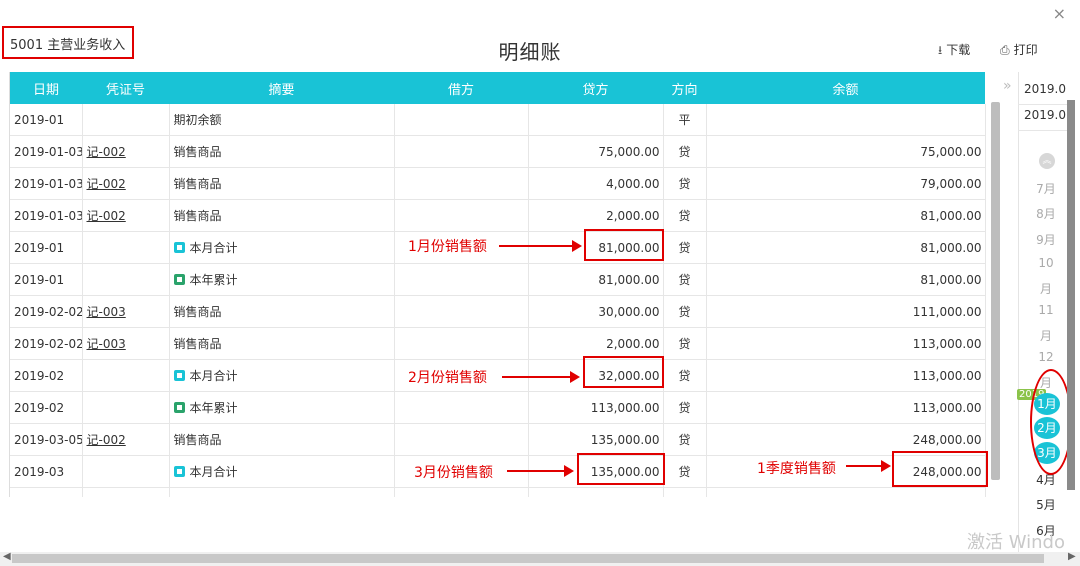 This screenshot has height=566, width=1080. I want to click on month-11: 11, so click(1046, 310).